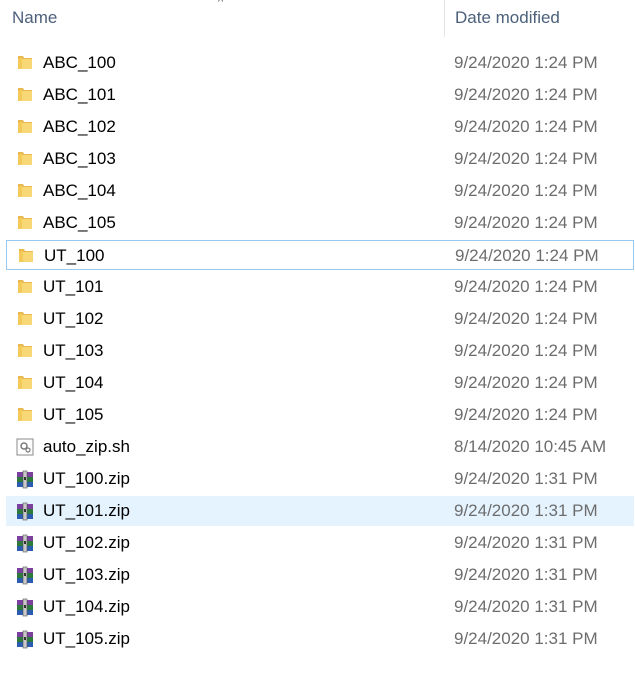 The height and width of the screenshot is (679, 635). Describe the element at coordinates (79, 94) in the screenshot. I see `file-name: ABC_101` at that location.